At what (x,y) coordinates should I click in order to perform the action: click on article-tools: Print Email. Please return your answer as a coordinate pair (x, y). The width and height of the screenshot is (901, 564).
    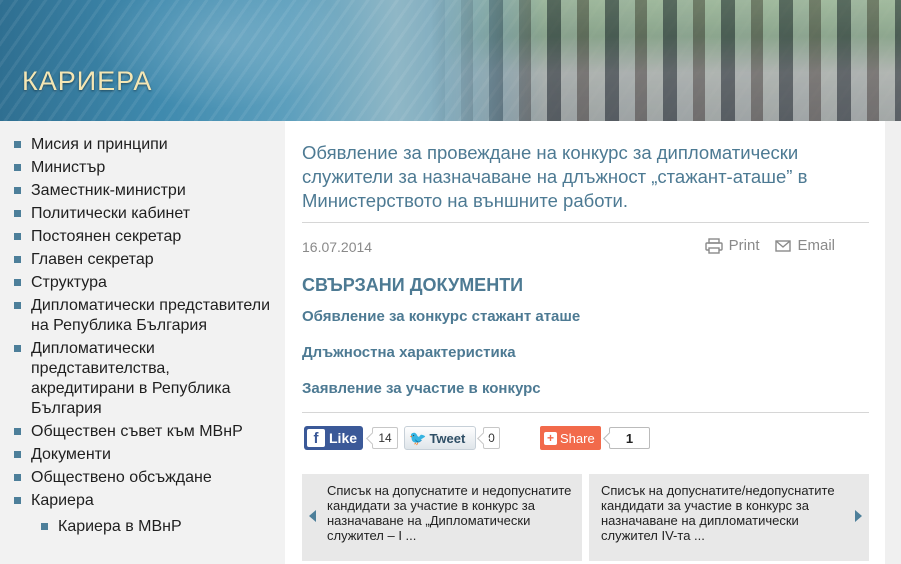
    Looking at the image, I should click on (769, 245).